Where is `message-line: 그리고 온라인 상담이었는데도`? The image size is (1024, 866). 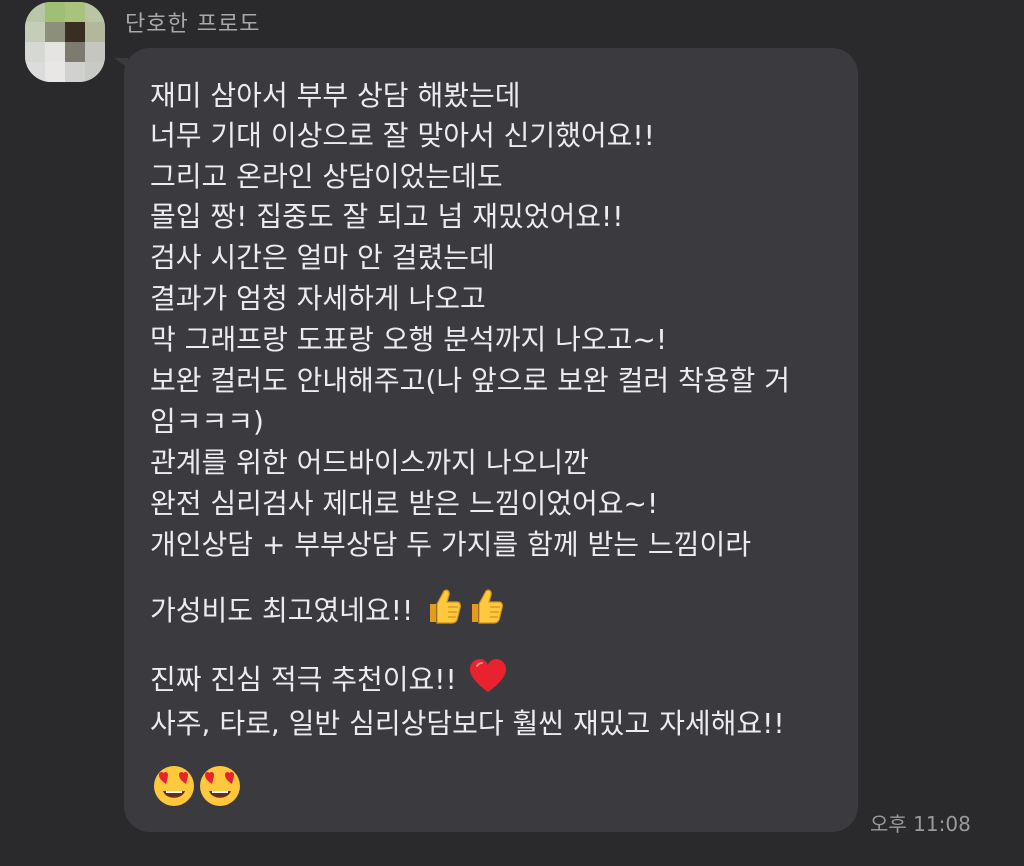 message-line: 그리고 온라인 상담이었는데도 is located at coordinates (326, 176).